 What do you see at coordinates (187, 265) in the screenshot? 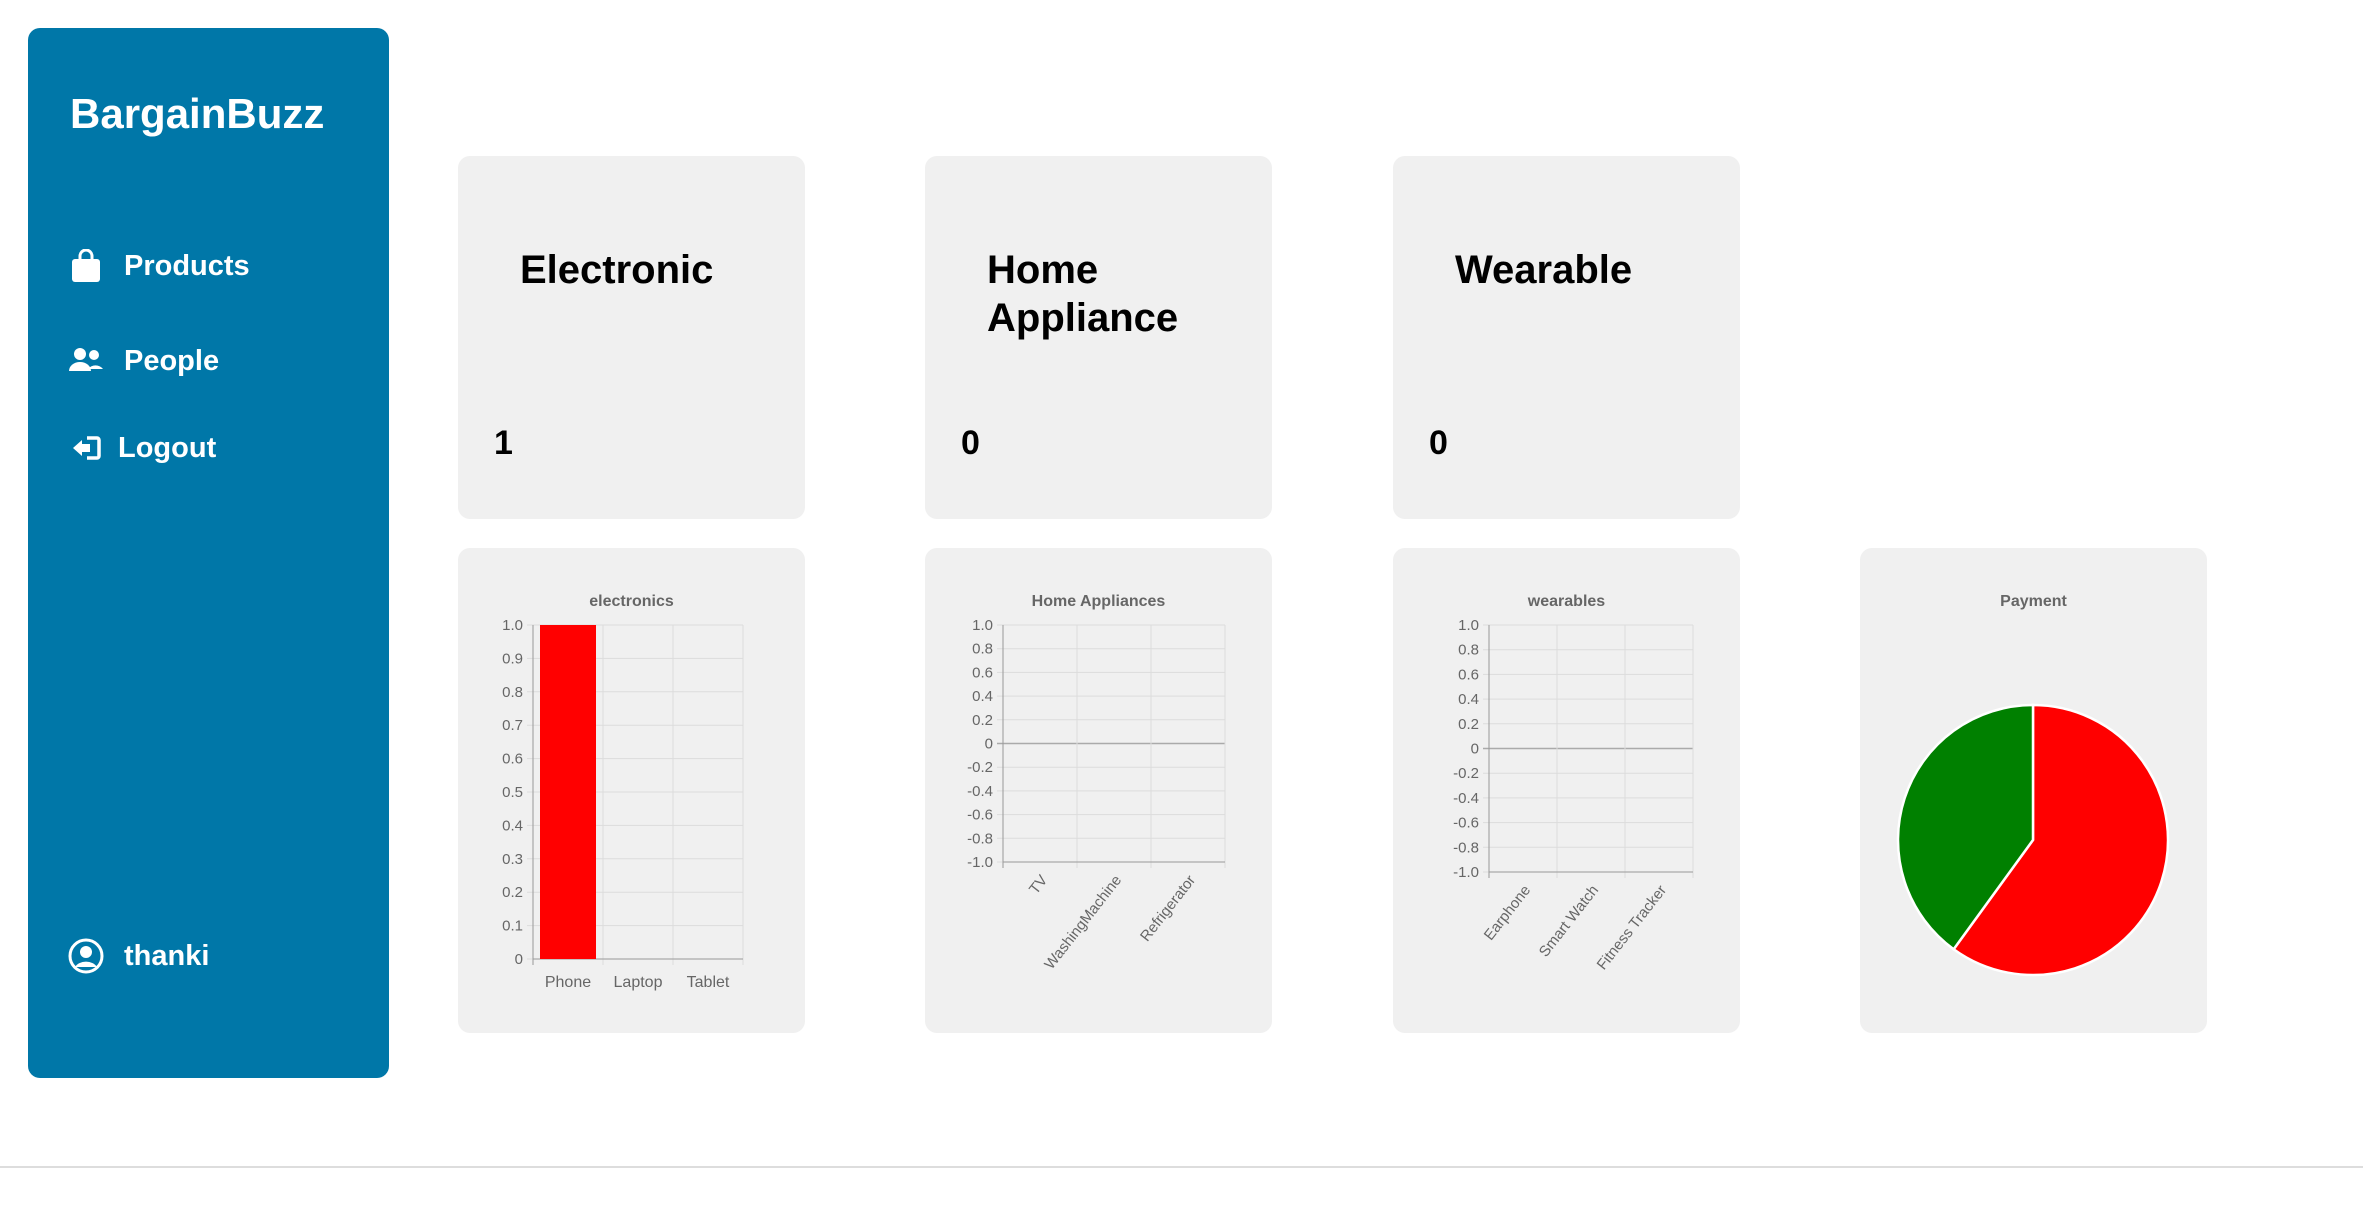
I see `sidebar-item-label: Products` at bounding box center [187, 265].